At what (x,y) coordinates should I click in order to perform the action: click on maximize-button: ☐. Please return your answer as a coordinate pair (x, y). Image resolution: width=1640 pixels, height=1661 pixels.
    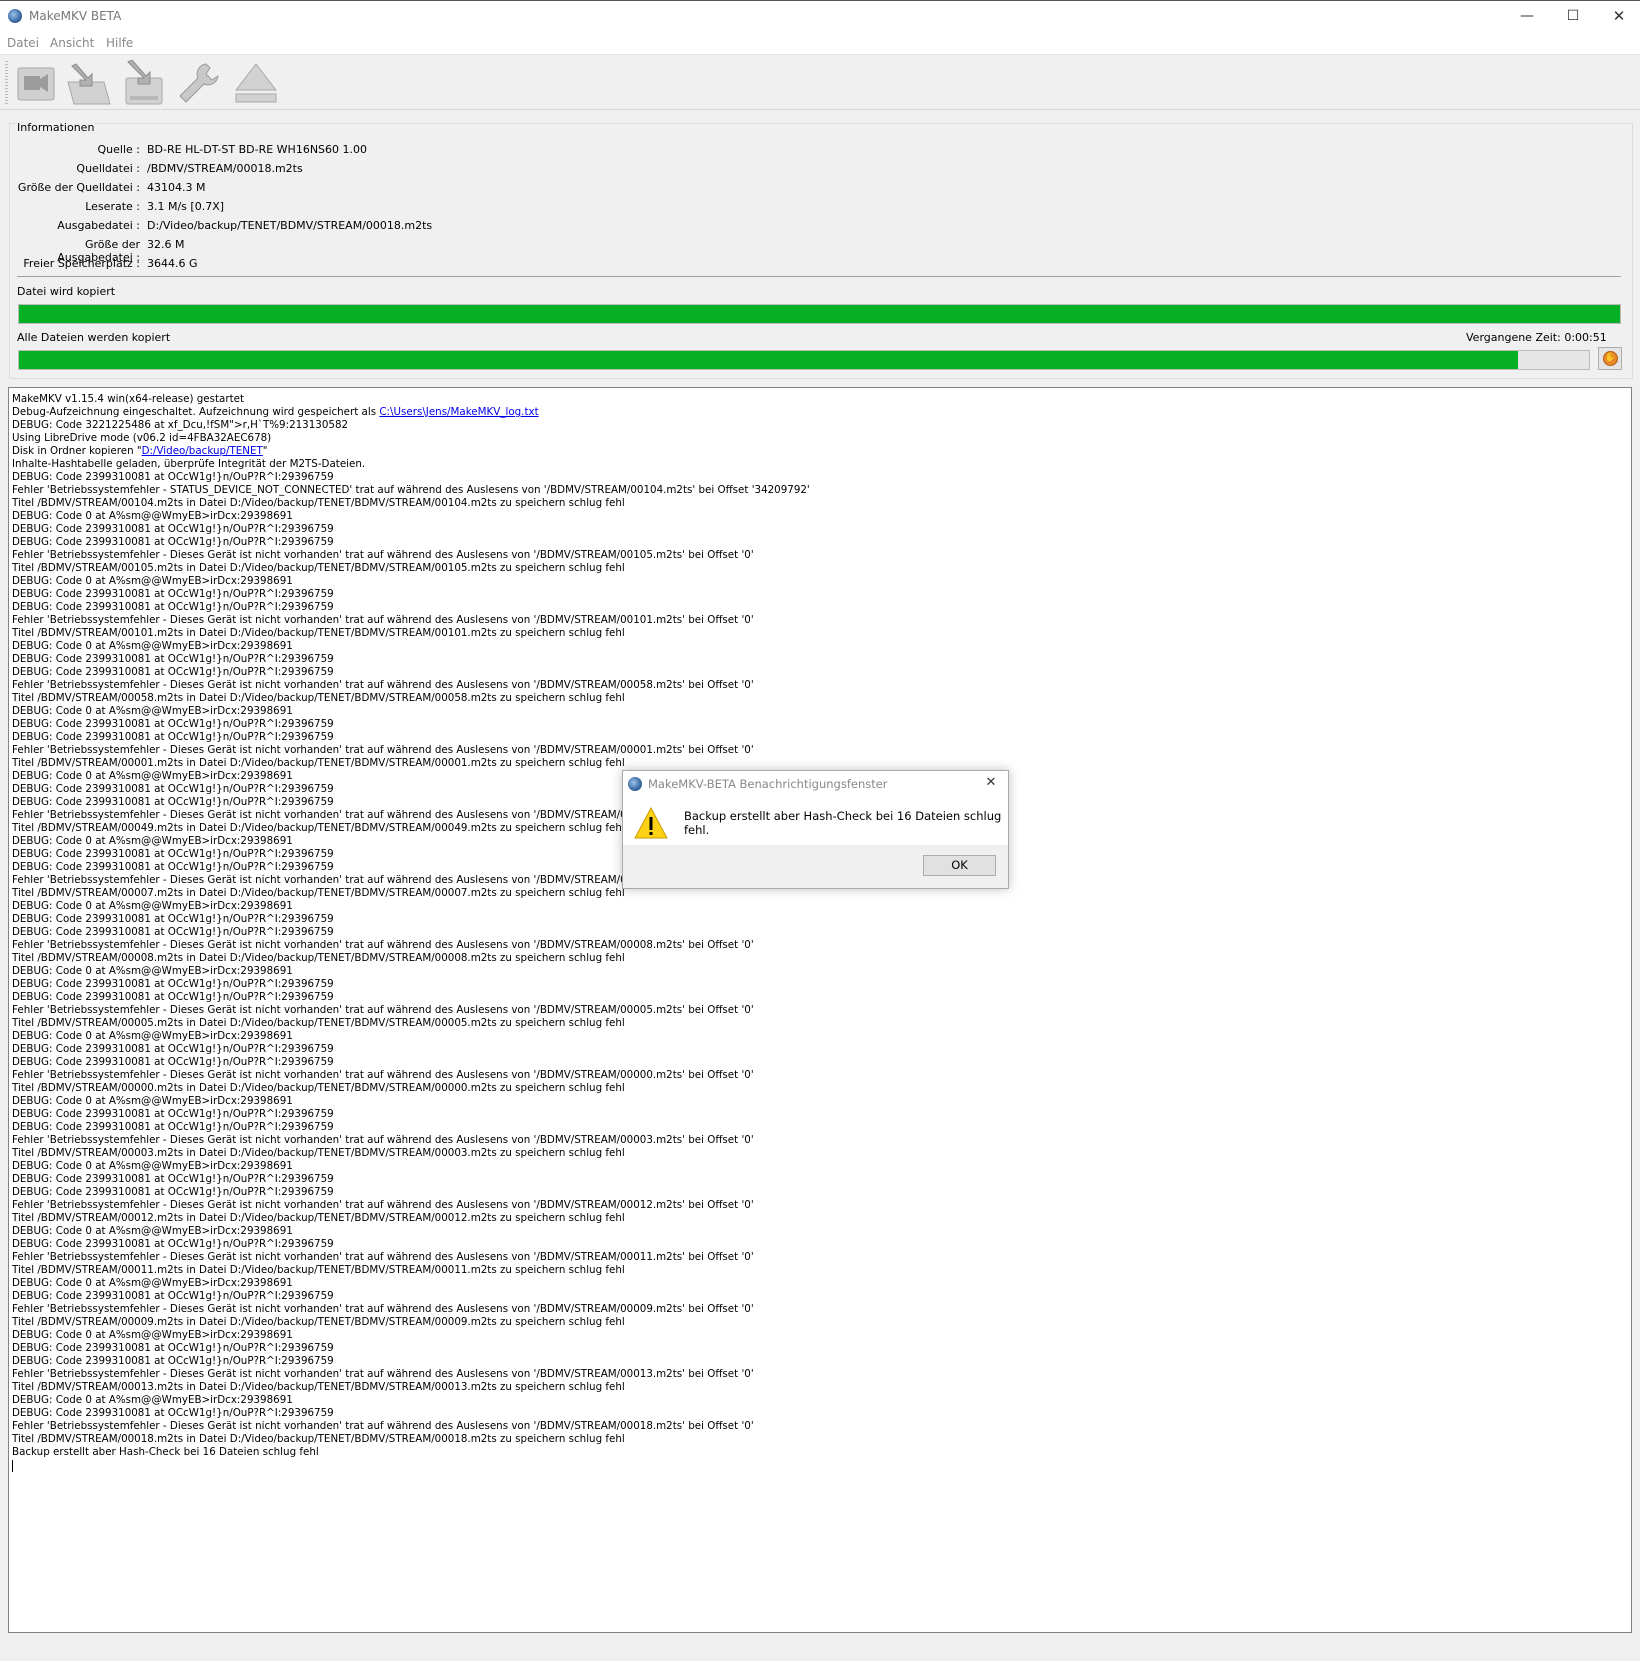
    Looking at the image, I should click on (1573, 16).